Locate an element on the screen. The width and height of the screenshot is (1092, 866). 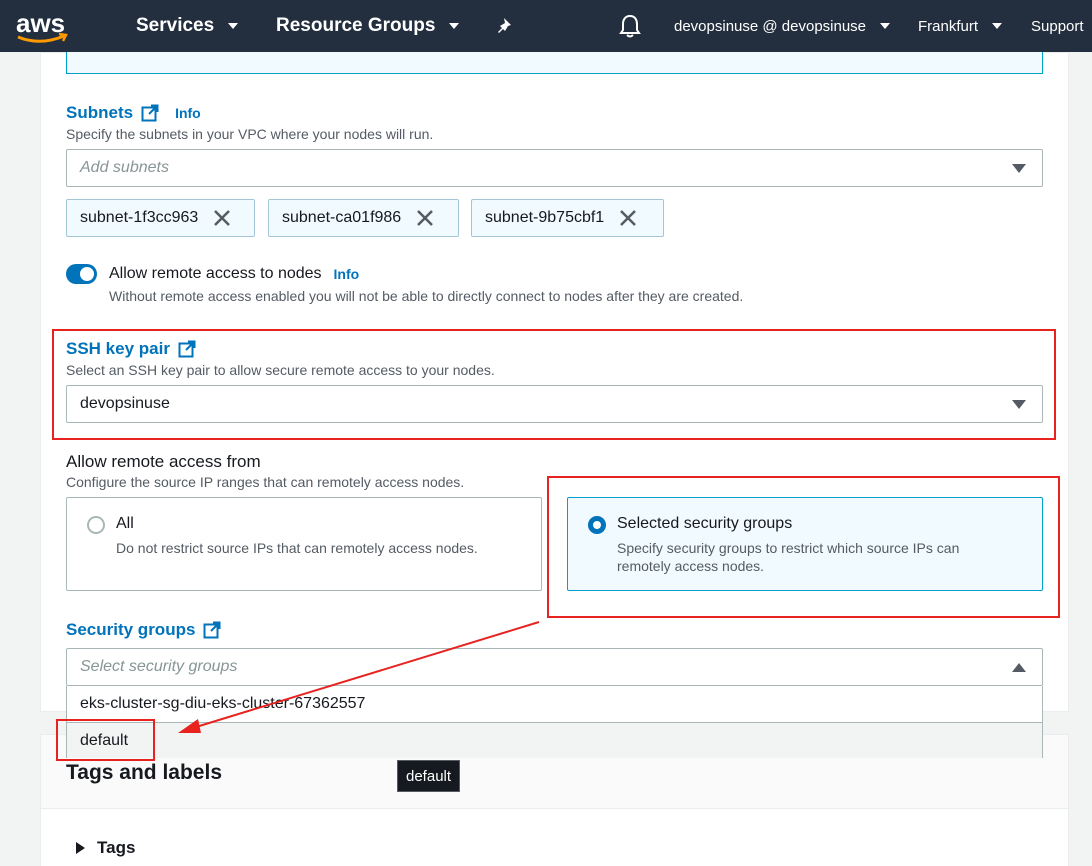
pin-icon is located at coordinates (506, 26).